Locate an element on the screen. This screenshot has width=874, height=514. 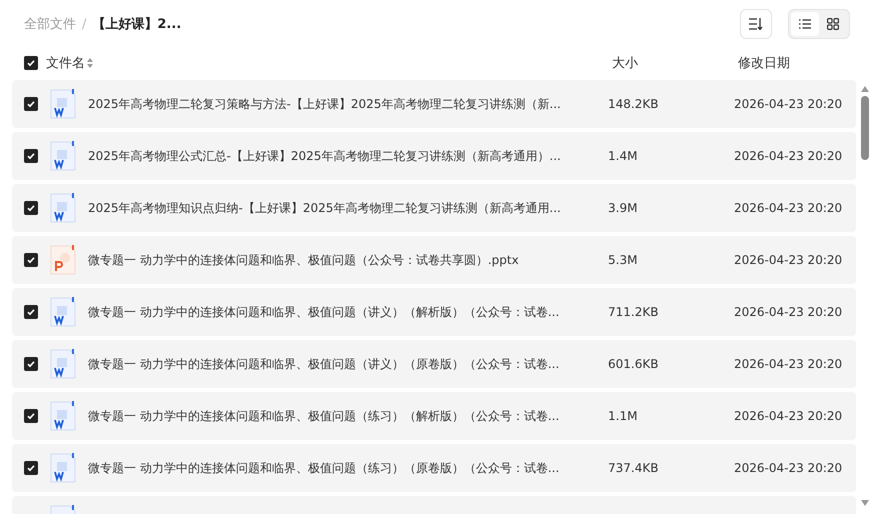
column-header: 大小 is located at coordinates (625, 63).